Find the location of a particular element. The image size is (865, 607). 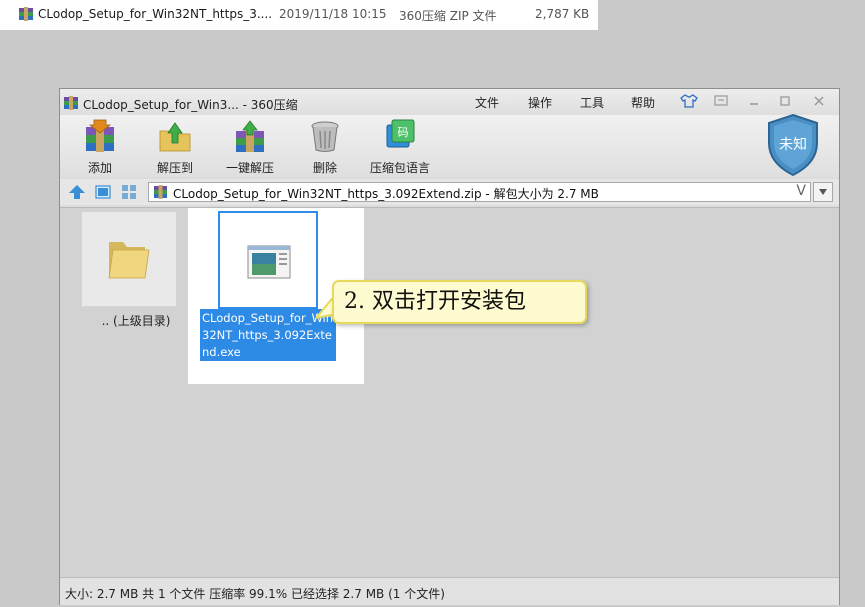

add-archive-icon is located at coordinates (100, 135).